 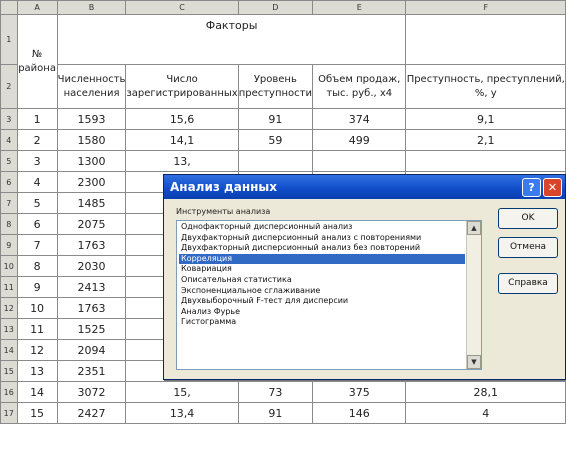 I want to click on list-item: Описательная статистика, so click(x=322, y=280).